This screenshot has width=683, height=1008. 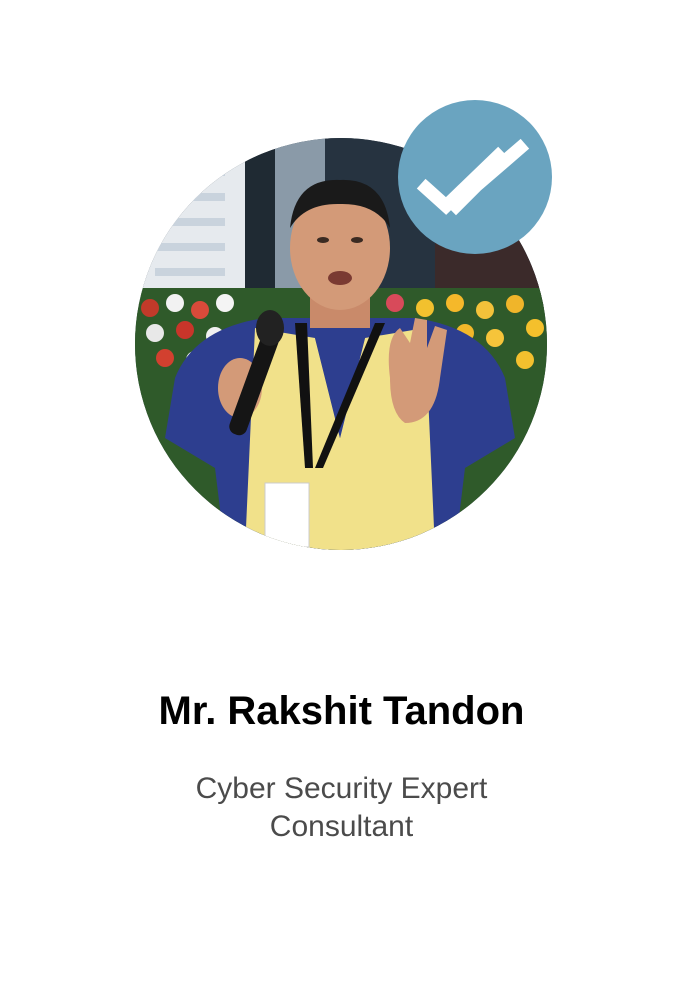 I want to click on verified-badge, so click(x=475, y=177).